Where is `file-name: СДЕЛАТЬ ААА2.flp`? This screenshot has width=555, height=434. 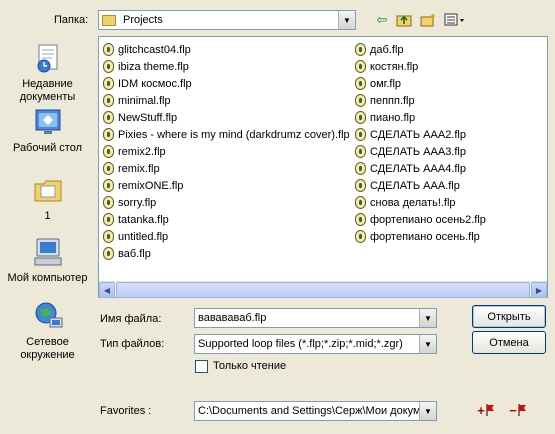
file-name: СДЕЛАТЬ ААА2.flp is located at coordinates (418, 134).